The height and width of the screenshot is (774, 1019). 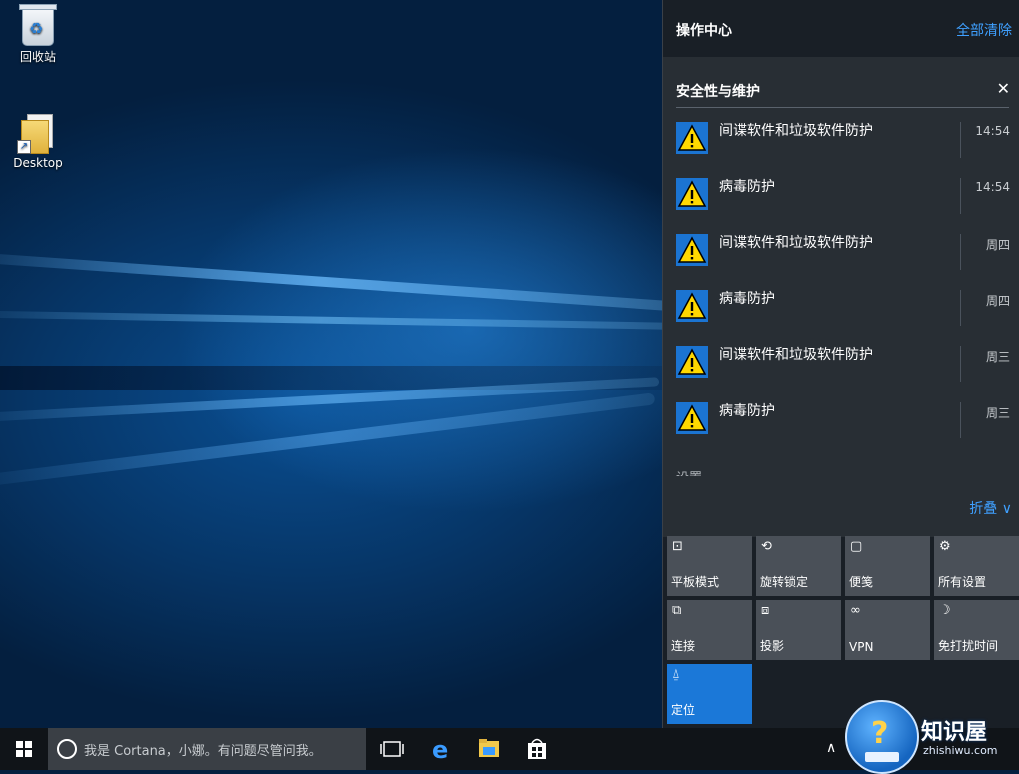 What do you see at coordinates (784, 582) in the screenshot?
I see `quick-action-label: 旋转锁定` at bounding box center [784, 582].